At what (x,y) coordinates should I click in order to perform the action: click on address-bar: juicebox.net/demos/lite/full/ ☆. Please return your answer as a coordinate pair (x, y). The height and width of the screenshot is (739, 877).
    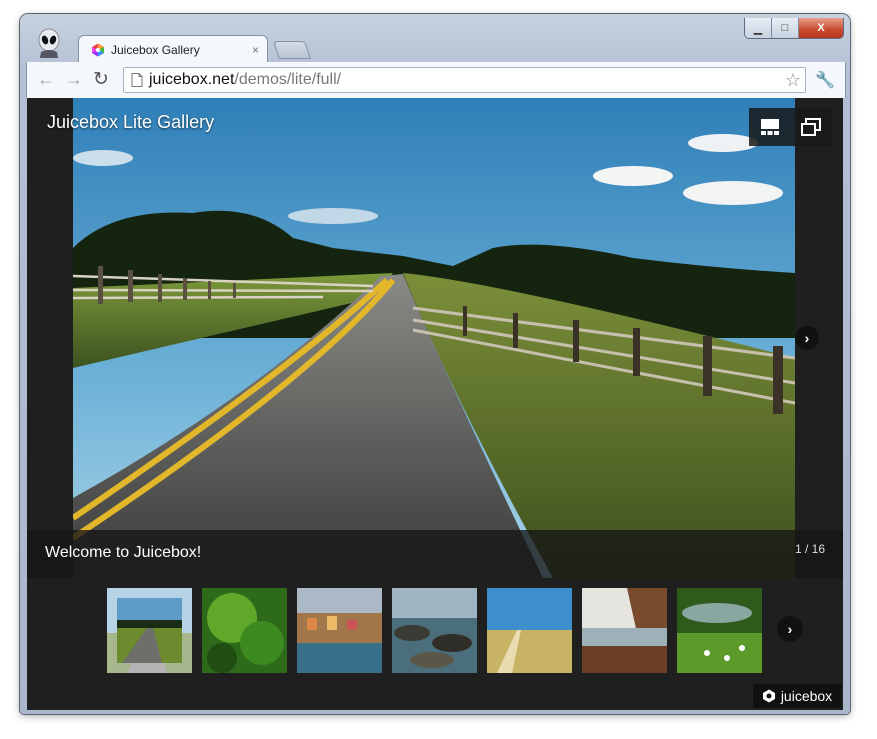
    Looking at the image, I should click on (464, 80).